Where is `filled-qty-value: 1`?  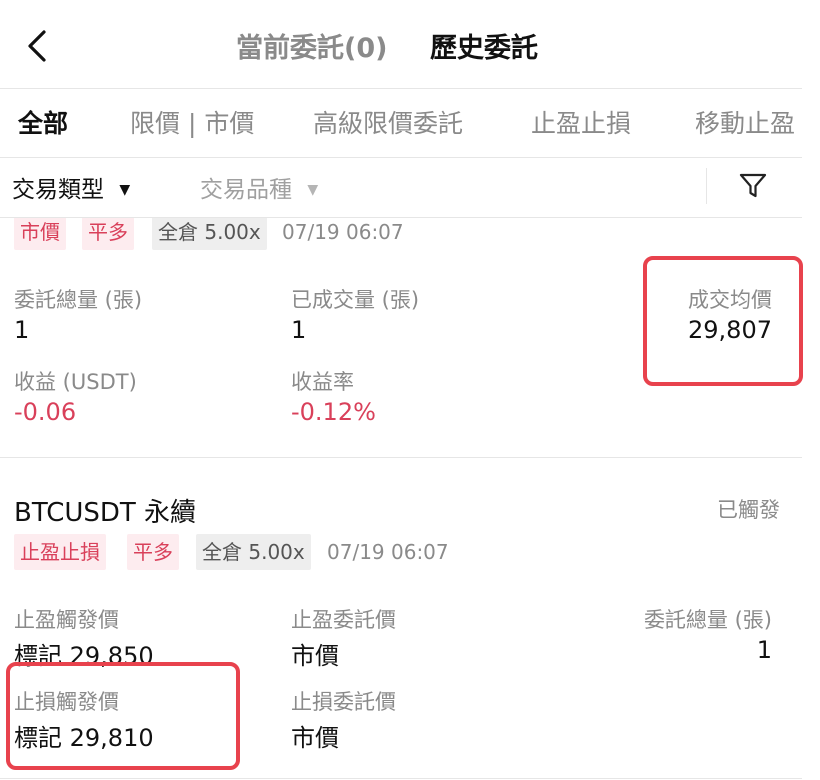 filled-qty-value: 1 is located at coordinates (299, 330).